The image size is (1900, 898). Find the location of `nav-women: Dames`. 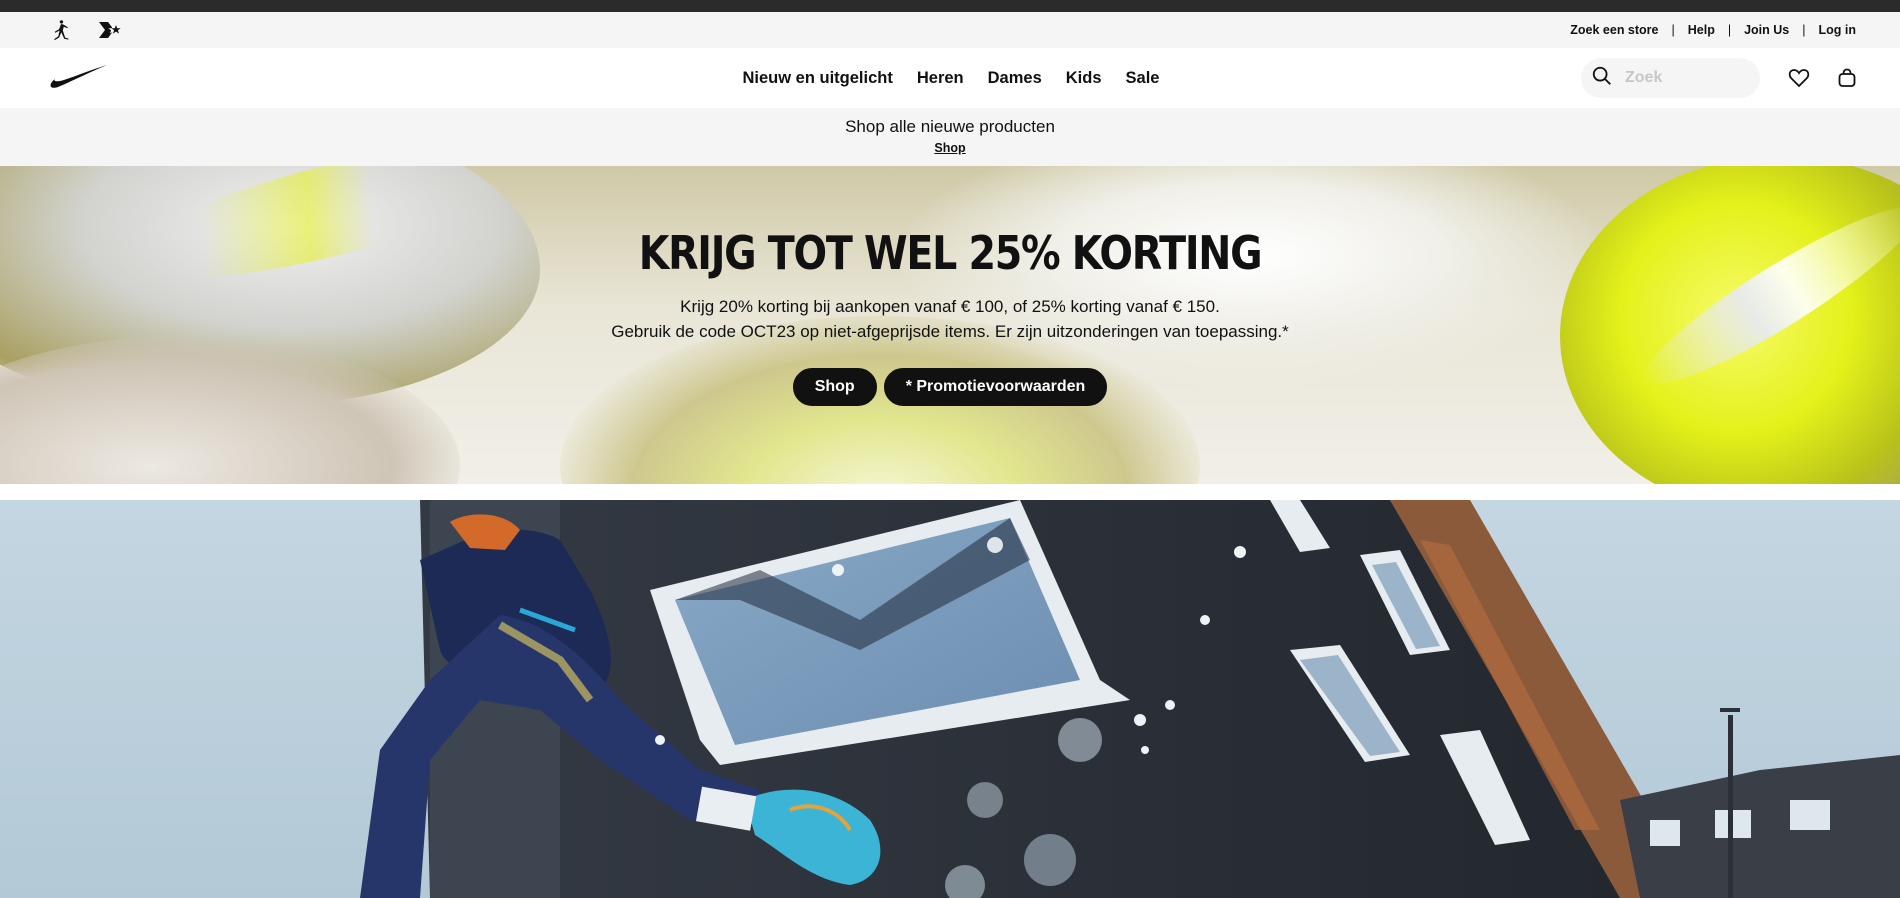

nav-women: Dames is located at coordinates (1015, 78).